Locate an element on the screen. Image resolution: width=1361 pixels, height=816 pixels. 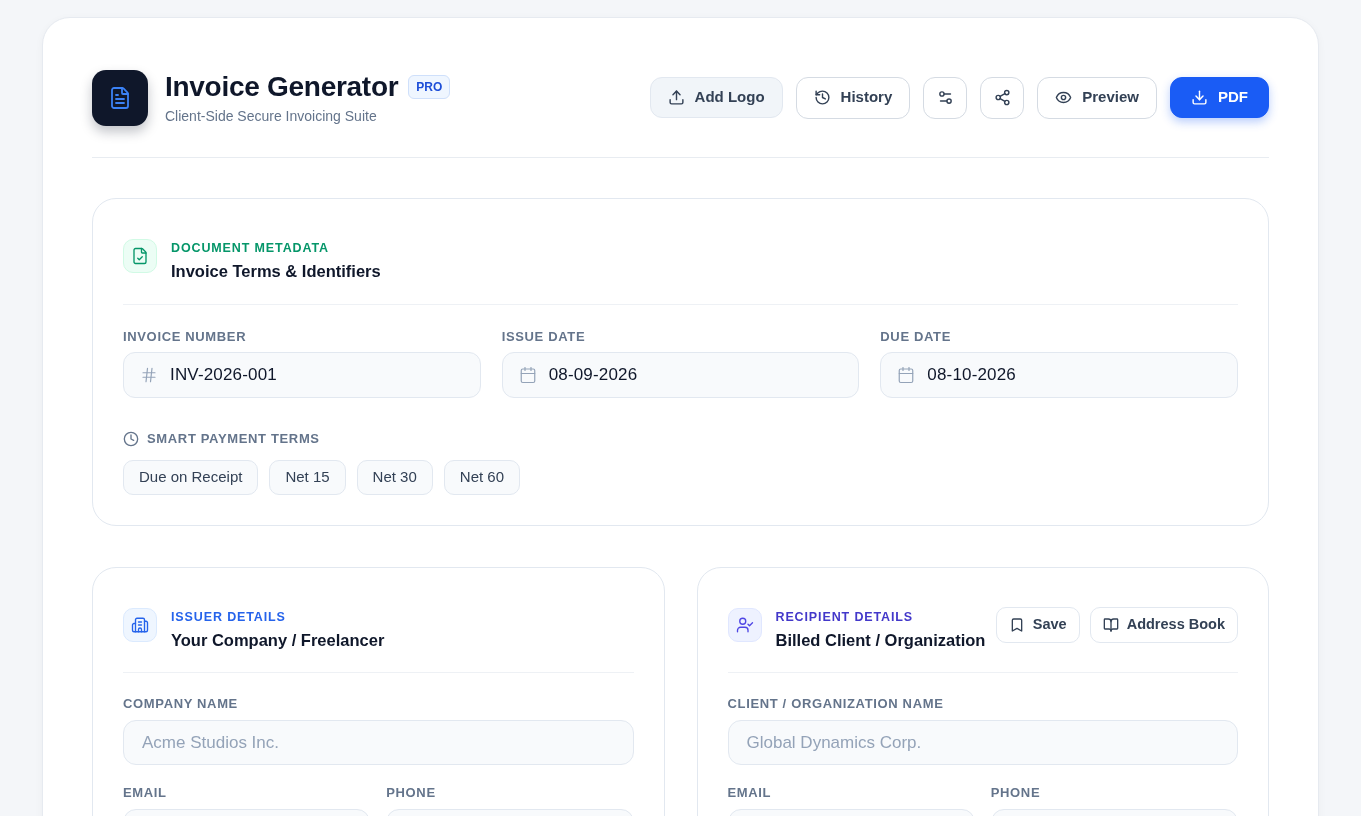
payment-term-chip: Net 15 is located at coordinates (307, 477).